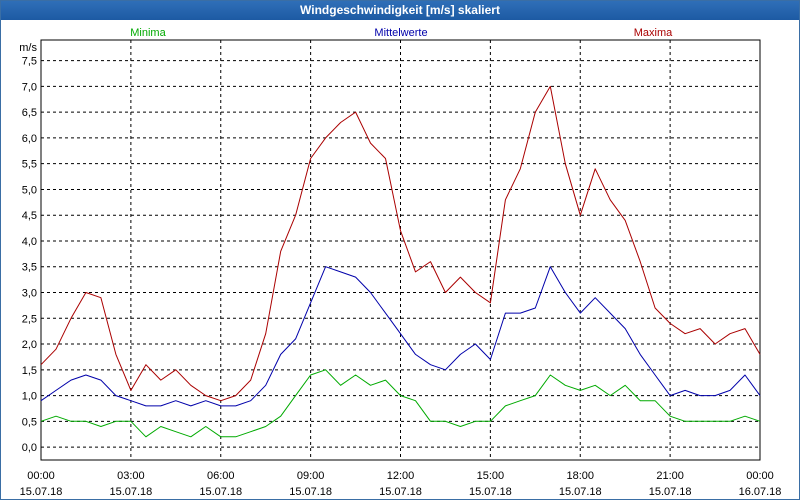  Describe the element at coordinates (653, 33) in the screenshot. I see `legend-maxima: Maxima` at that location.